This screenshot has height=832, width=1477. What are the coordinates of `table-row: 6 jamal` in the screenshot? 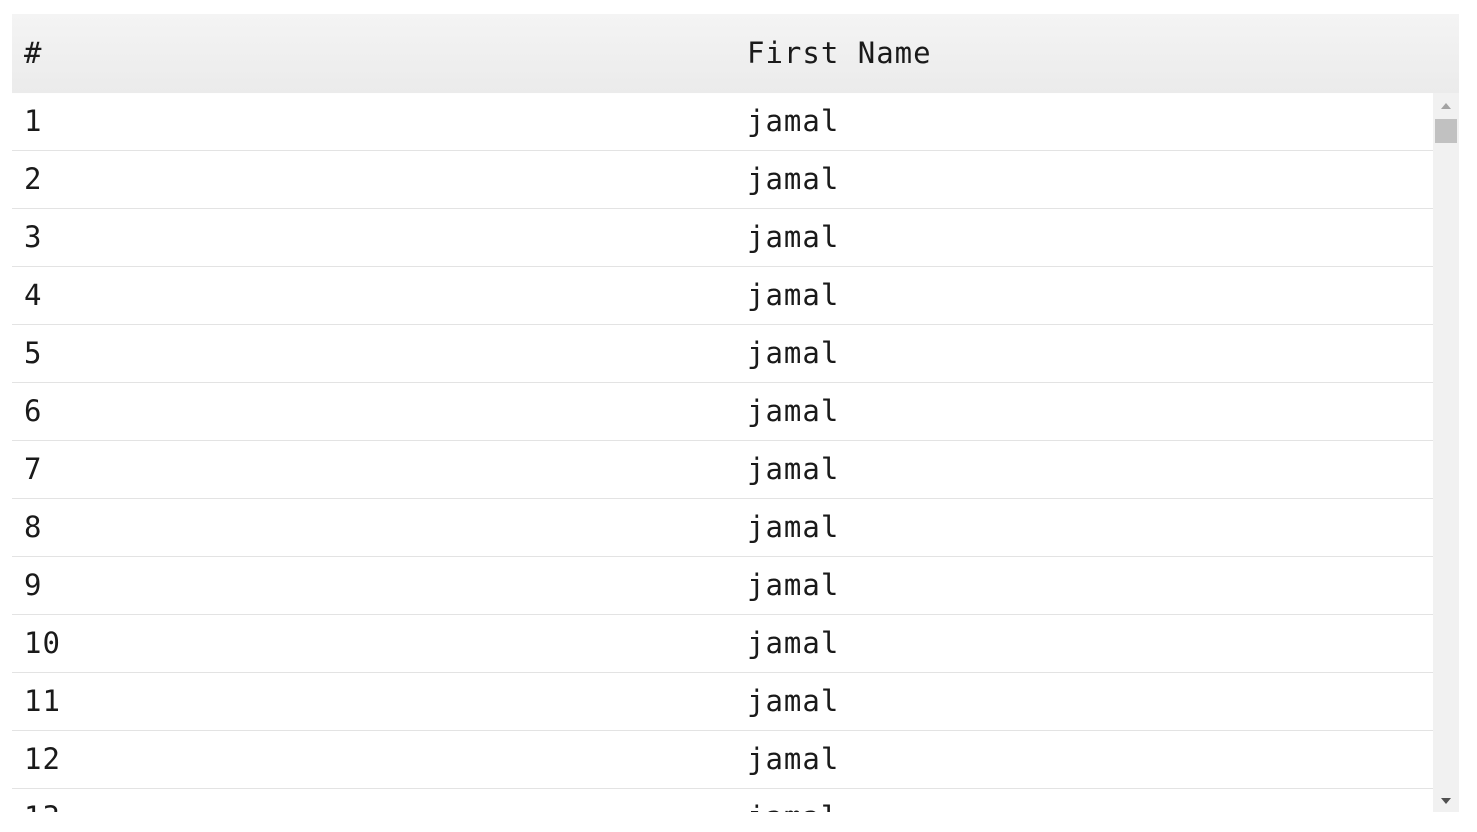 It's located at (722, 412).